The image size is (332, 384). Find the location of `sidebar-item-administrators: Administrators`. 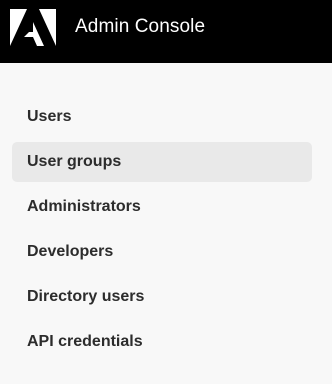

sidebar-item-administrators: Administrators is located at coordinates (162, 207).